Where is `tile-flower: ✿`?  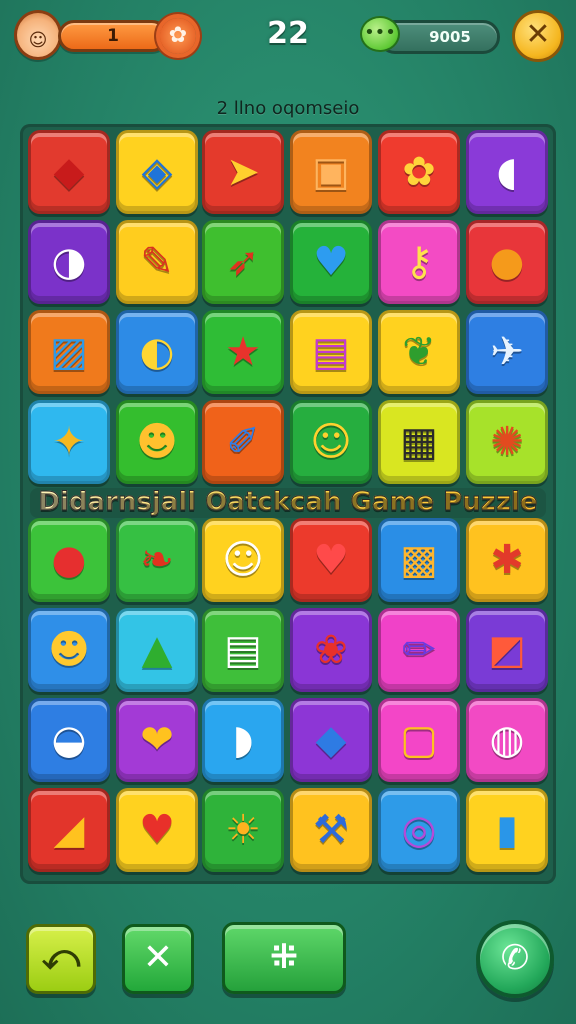 tile-flower: ✿ is located at coordinates (419, 172).